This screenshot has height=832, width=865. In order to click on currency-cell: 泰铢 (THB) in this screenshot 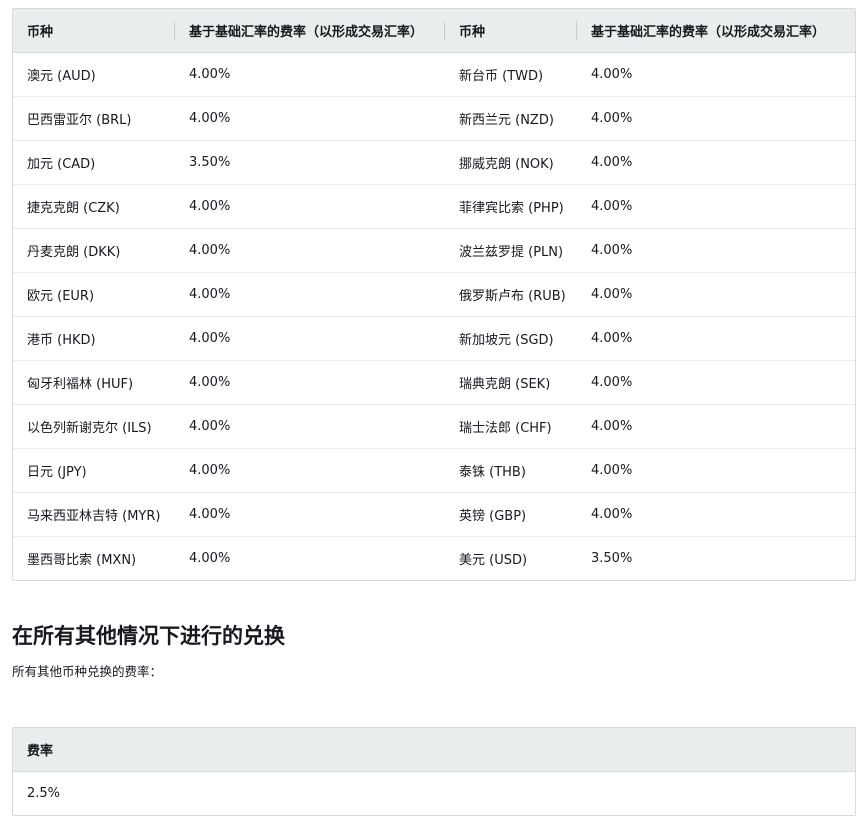, I will do `click(511, 470)`.